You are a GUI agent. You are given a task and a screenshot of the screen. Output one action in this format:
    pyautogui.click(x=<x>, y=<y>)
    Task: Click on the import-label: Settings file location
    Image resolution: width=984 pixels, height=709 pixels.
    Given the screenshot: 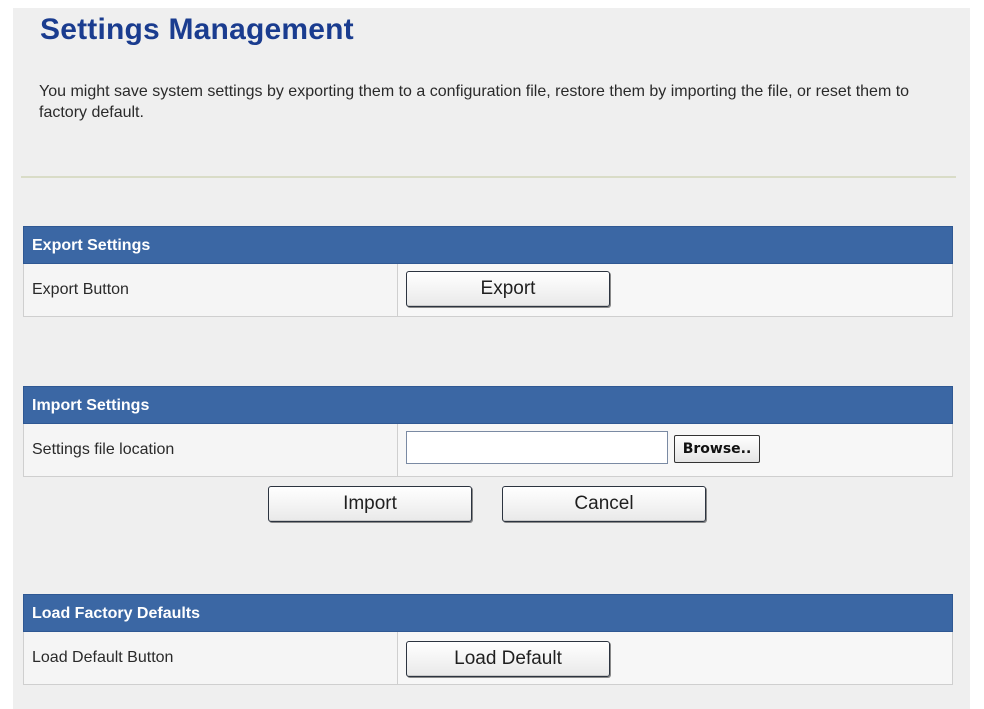 What is the action you would take?
    pyautogui.click(x=211, y=450)
    